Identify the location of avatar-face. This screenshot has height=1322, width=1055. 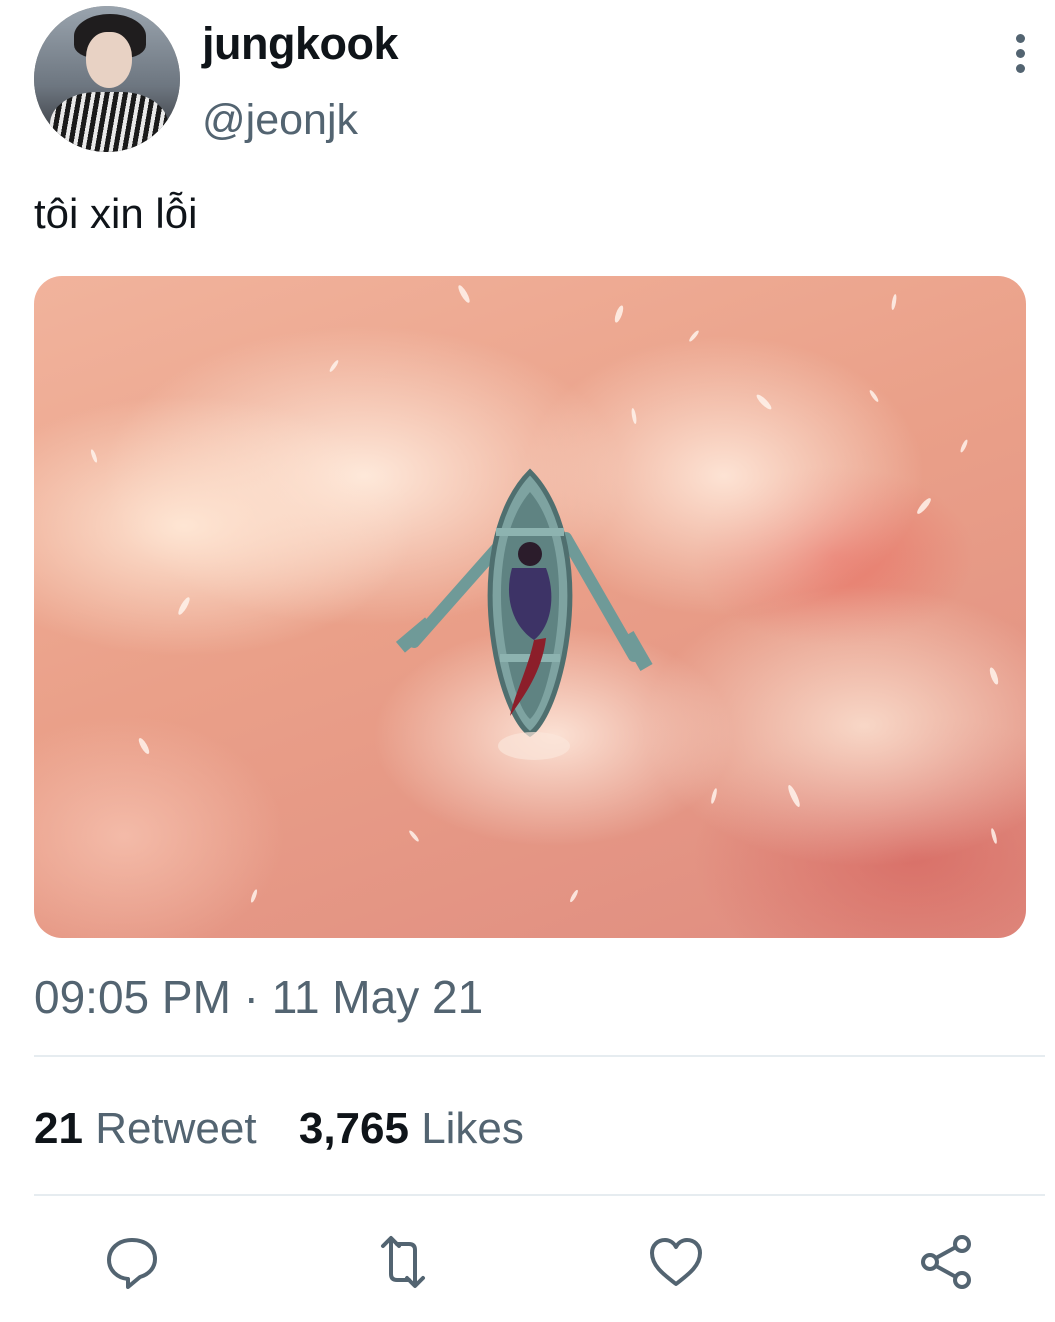
(109, 60).